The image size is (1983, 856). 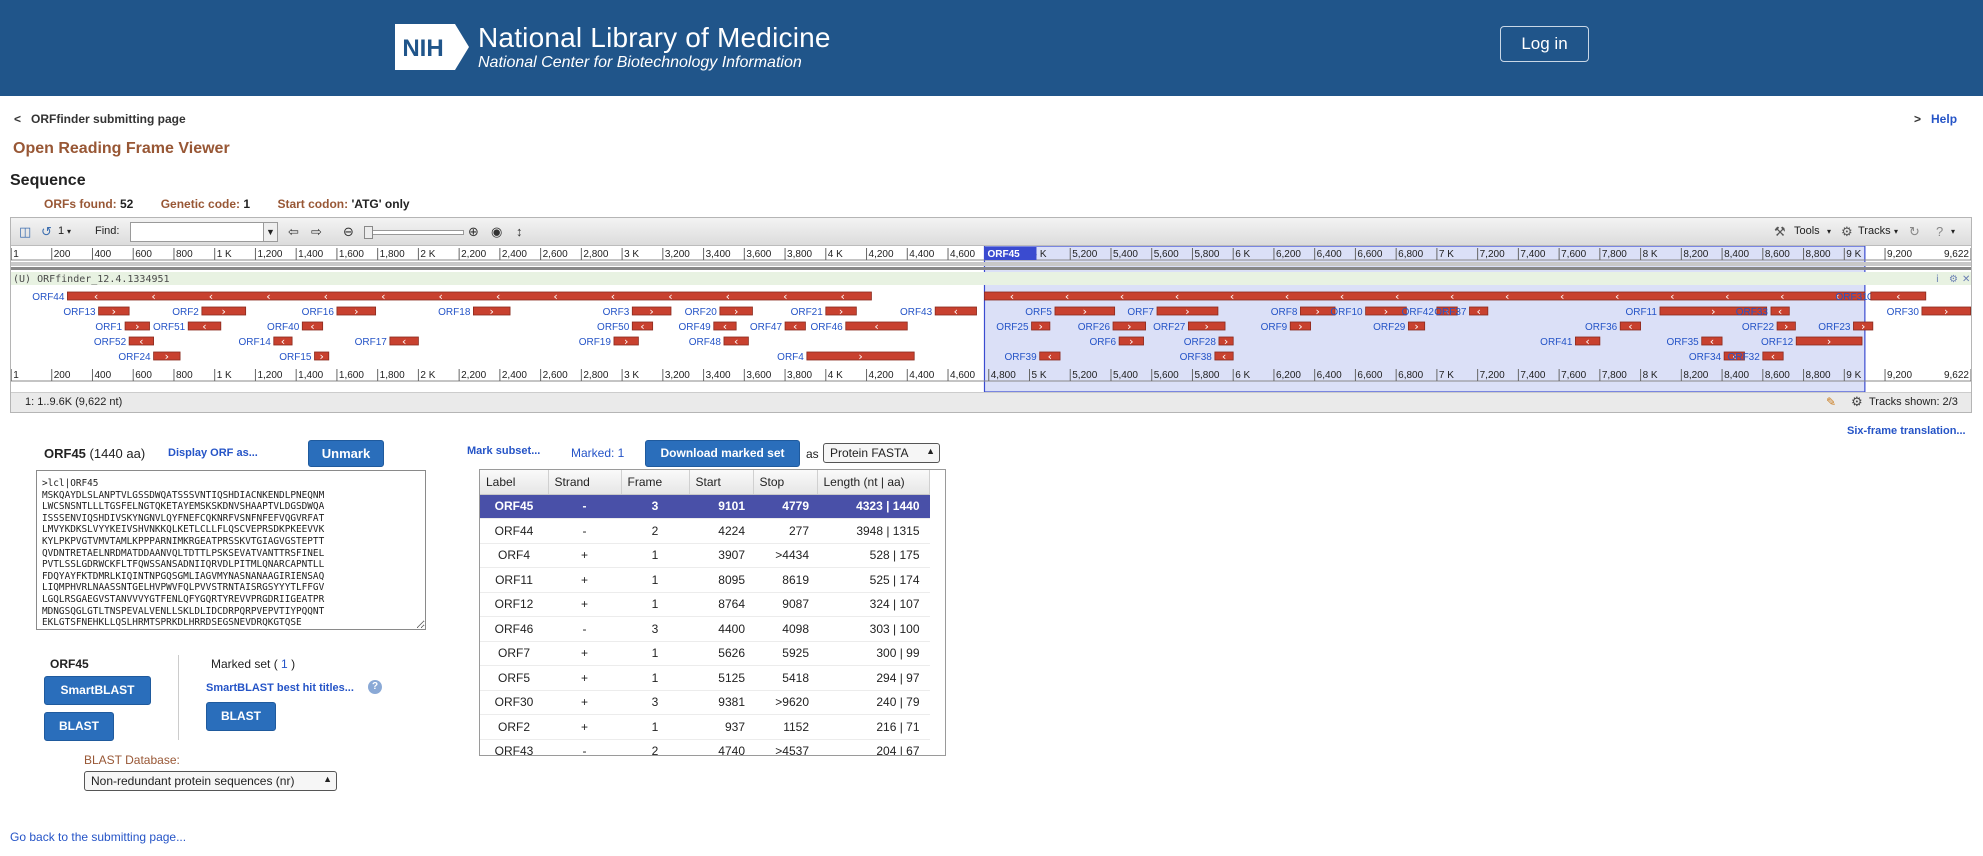 What do you see at coordinates (616, 312) in the screenshot?
I see `orf-feature-label: ORF3` at bounding box center [616, 312].